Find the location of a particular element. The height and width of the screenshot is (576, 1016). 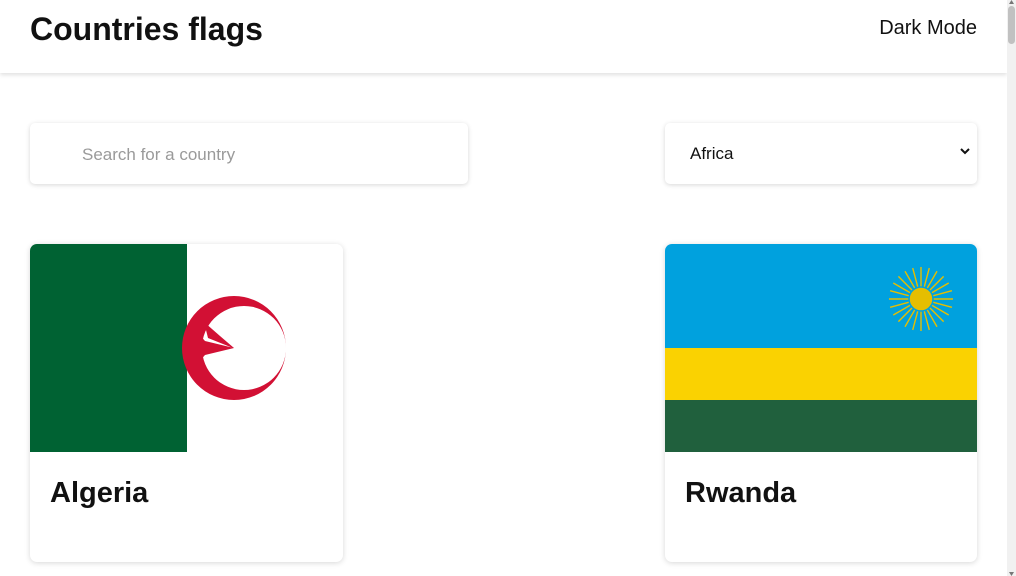

chevron-down-icon is located at coordinates (965, 151).